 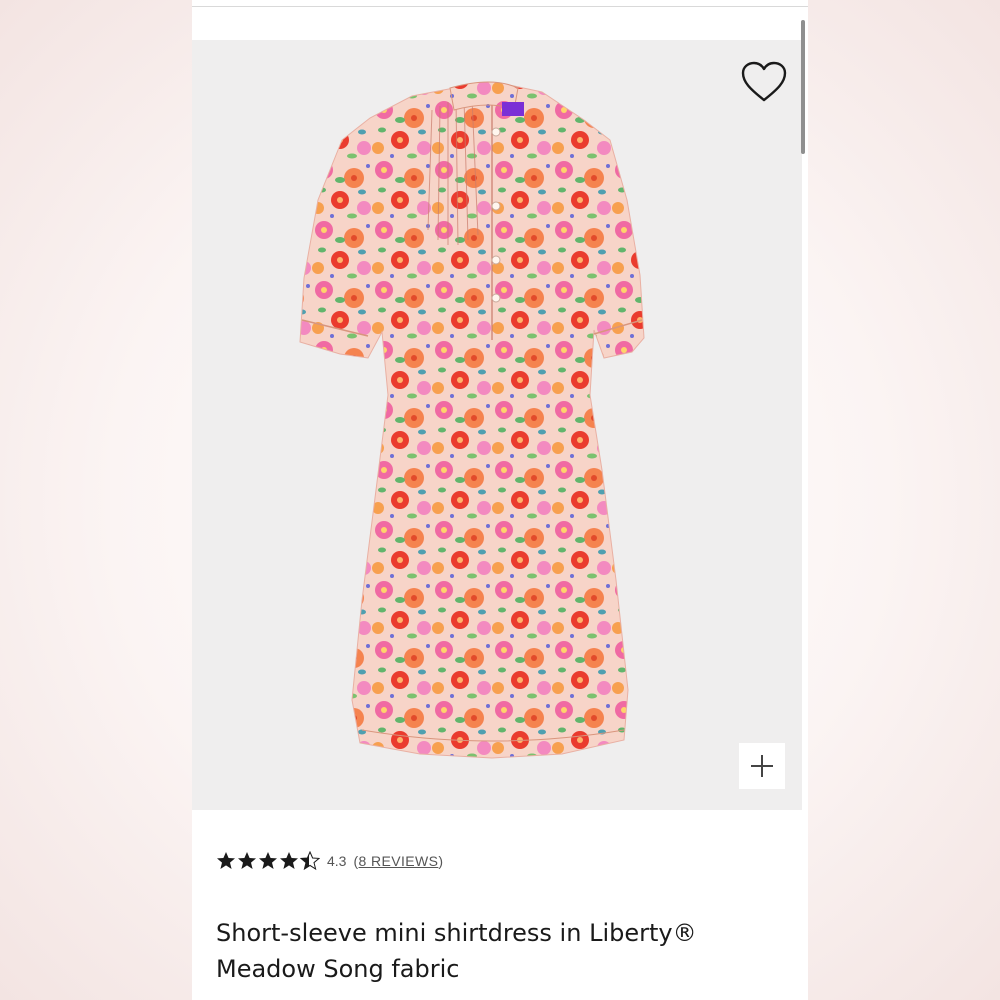 I want to click on star-rating, so click(x=268, y=861).